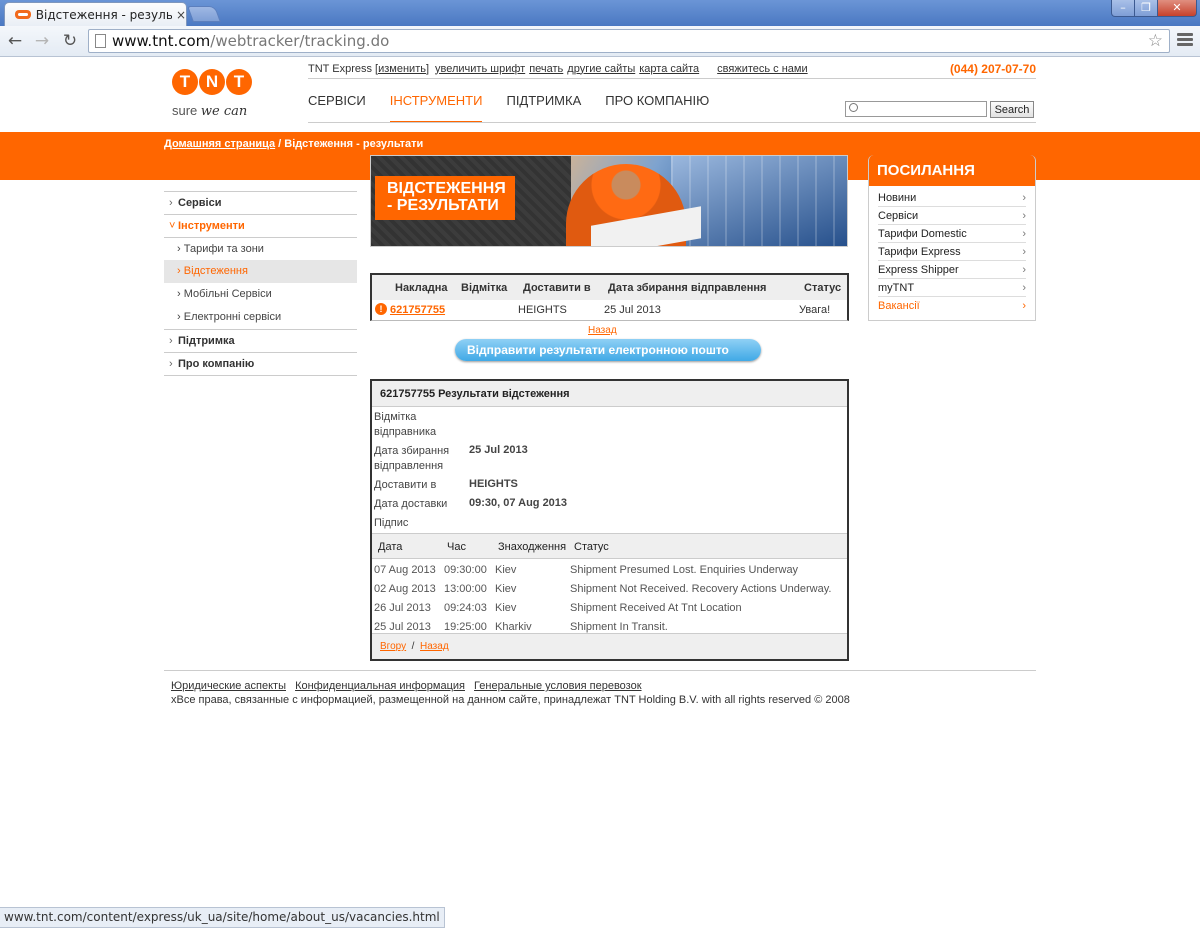  What do you see at coordinates (609, 646) in the screenshot?
I see `detail-footer: Вгору / Назад` at bounding box center [609, 646].